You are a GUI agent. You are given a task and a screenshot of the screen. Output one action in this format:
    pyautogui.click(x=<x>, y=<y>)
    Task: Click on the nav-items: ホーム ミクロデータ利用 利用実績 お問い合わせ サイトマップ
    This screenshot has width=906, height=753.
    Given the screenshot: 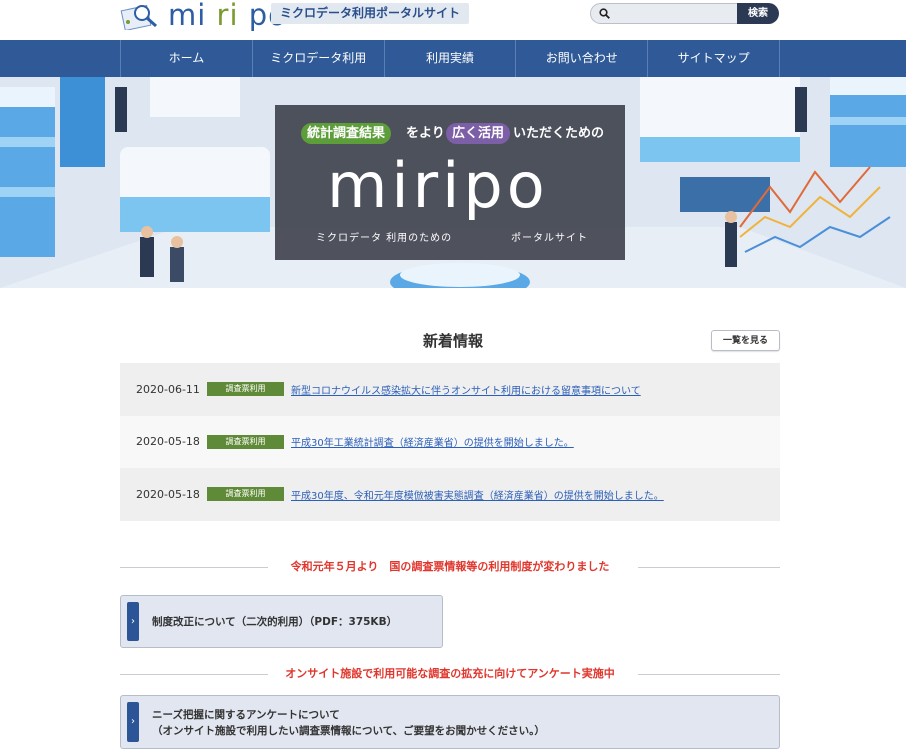 What is the action you would take?
    pyautogui.click(x=450, y=58)
    